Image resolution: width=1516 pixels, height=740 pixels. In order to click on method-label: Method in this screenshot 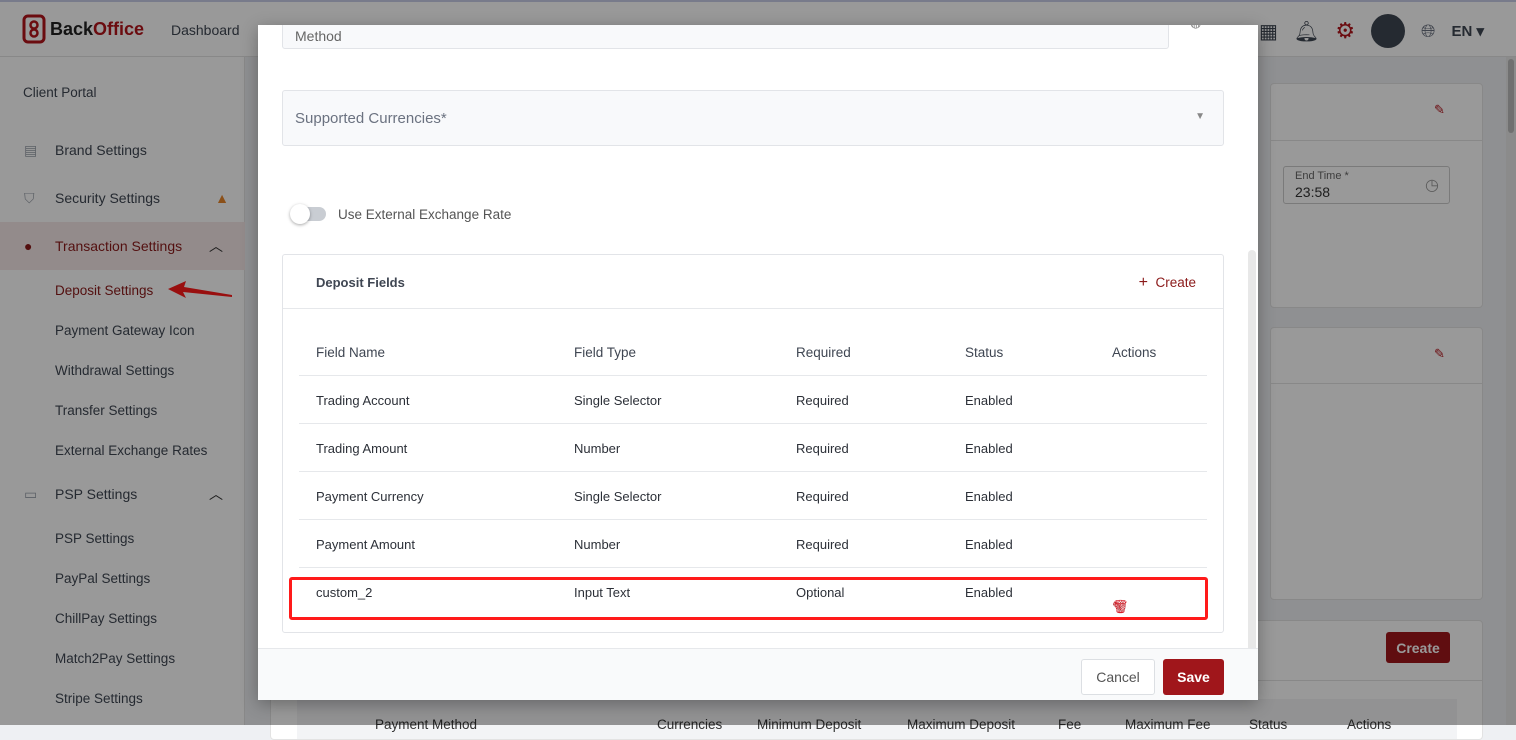, I will do `click(318, 36)`.